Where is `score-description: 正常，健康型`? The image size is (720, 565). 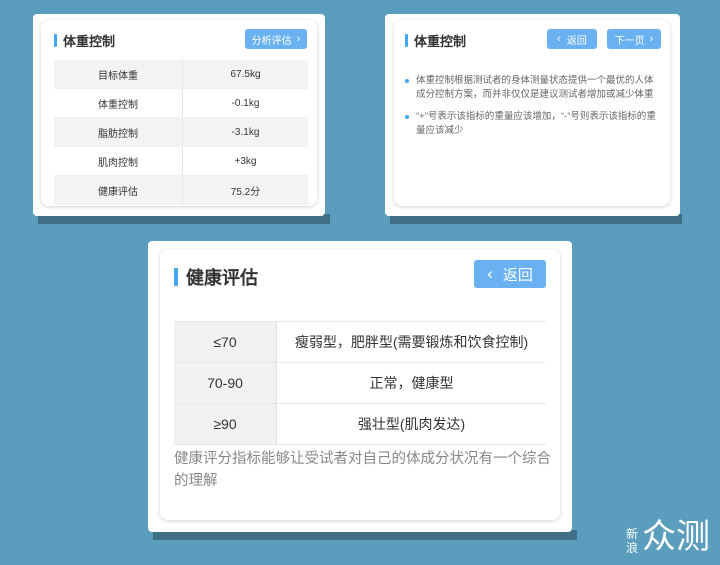 score-description: 正常，健康型 is located at coordinates (411, 383).